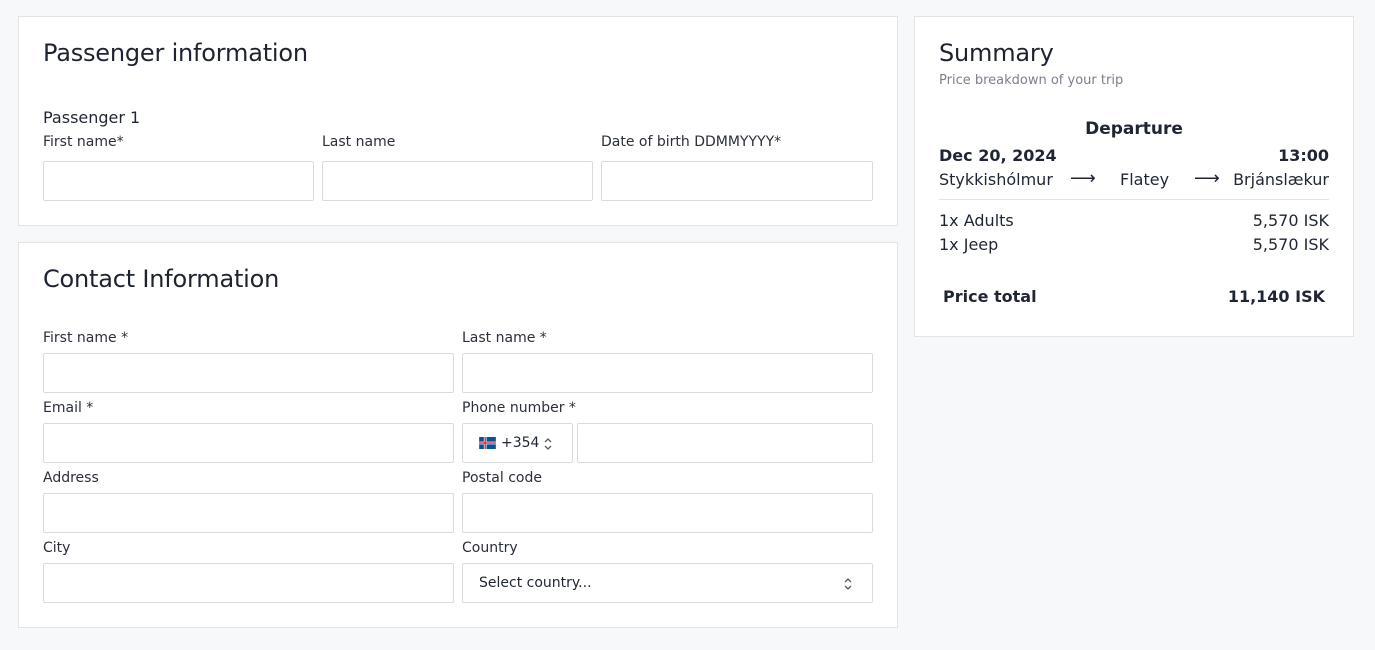 Image resolution: width=1375 pixels, height=650 pixels. What do you see at coordinates (175, 53) in the screenshot?
I see `passenger-section-title: Passenger information` at bounding box center [175, 53].